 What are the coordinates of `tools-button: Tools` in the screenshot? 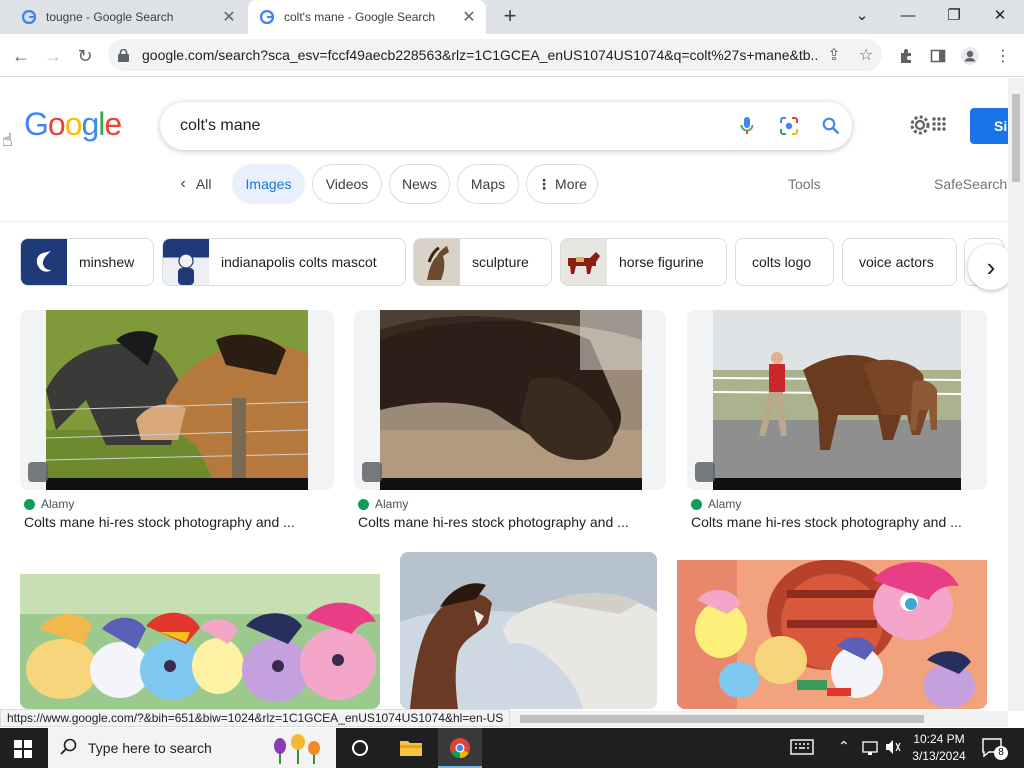 It's located at (804, 184).